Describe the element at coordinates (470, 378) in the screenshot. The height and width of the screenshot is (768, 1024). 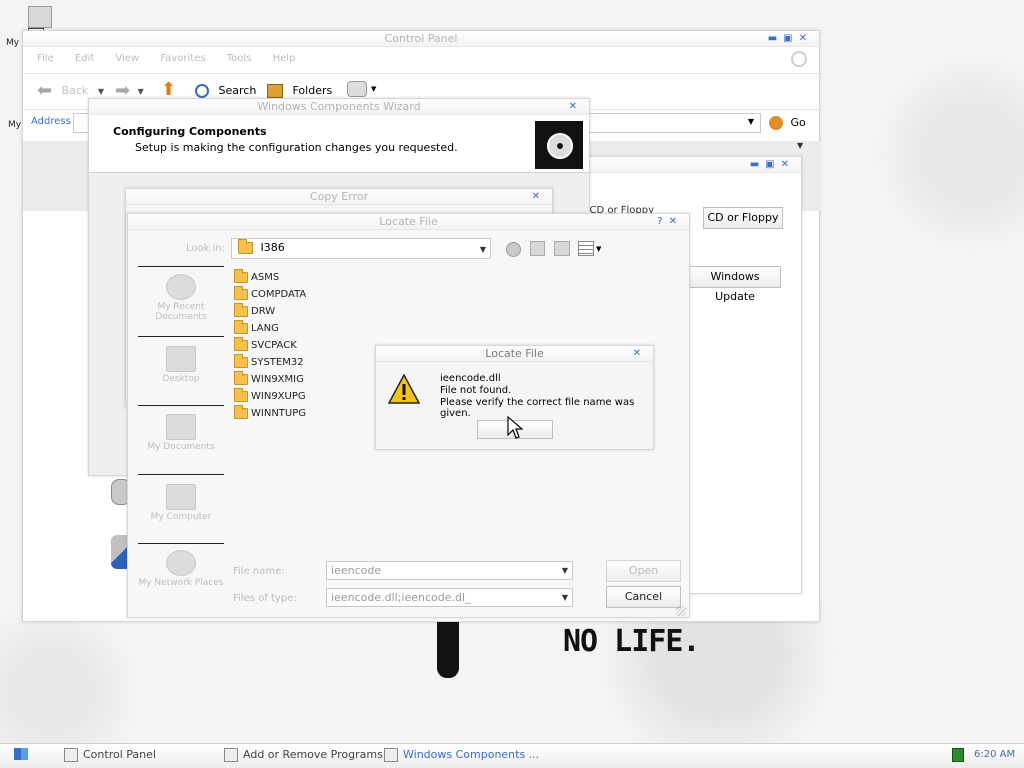
I see `alert-filename: ieencode.dll` at that location.